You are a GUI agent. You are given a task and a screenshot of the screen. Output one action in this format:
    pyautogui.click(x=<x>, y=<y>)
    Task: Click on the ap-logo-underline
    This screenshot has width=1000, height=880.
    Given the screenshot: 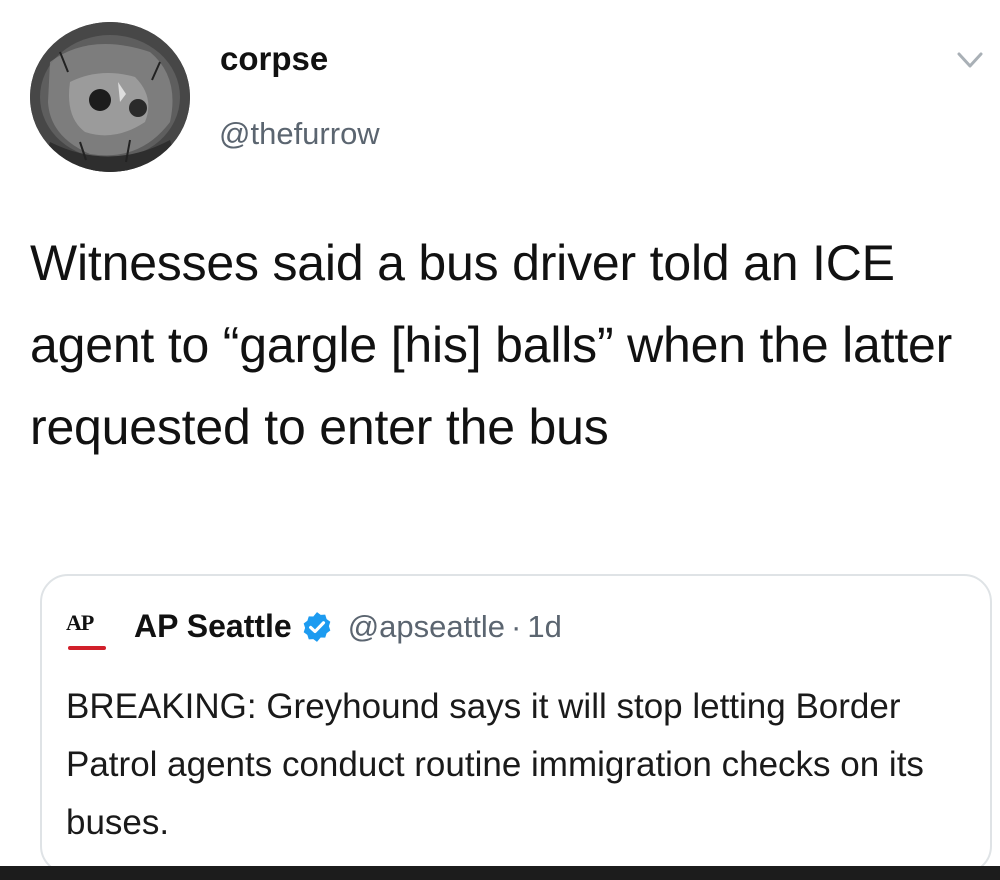 What is the action you would take?
    pyautogui.click(x=87, y=648)
    